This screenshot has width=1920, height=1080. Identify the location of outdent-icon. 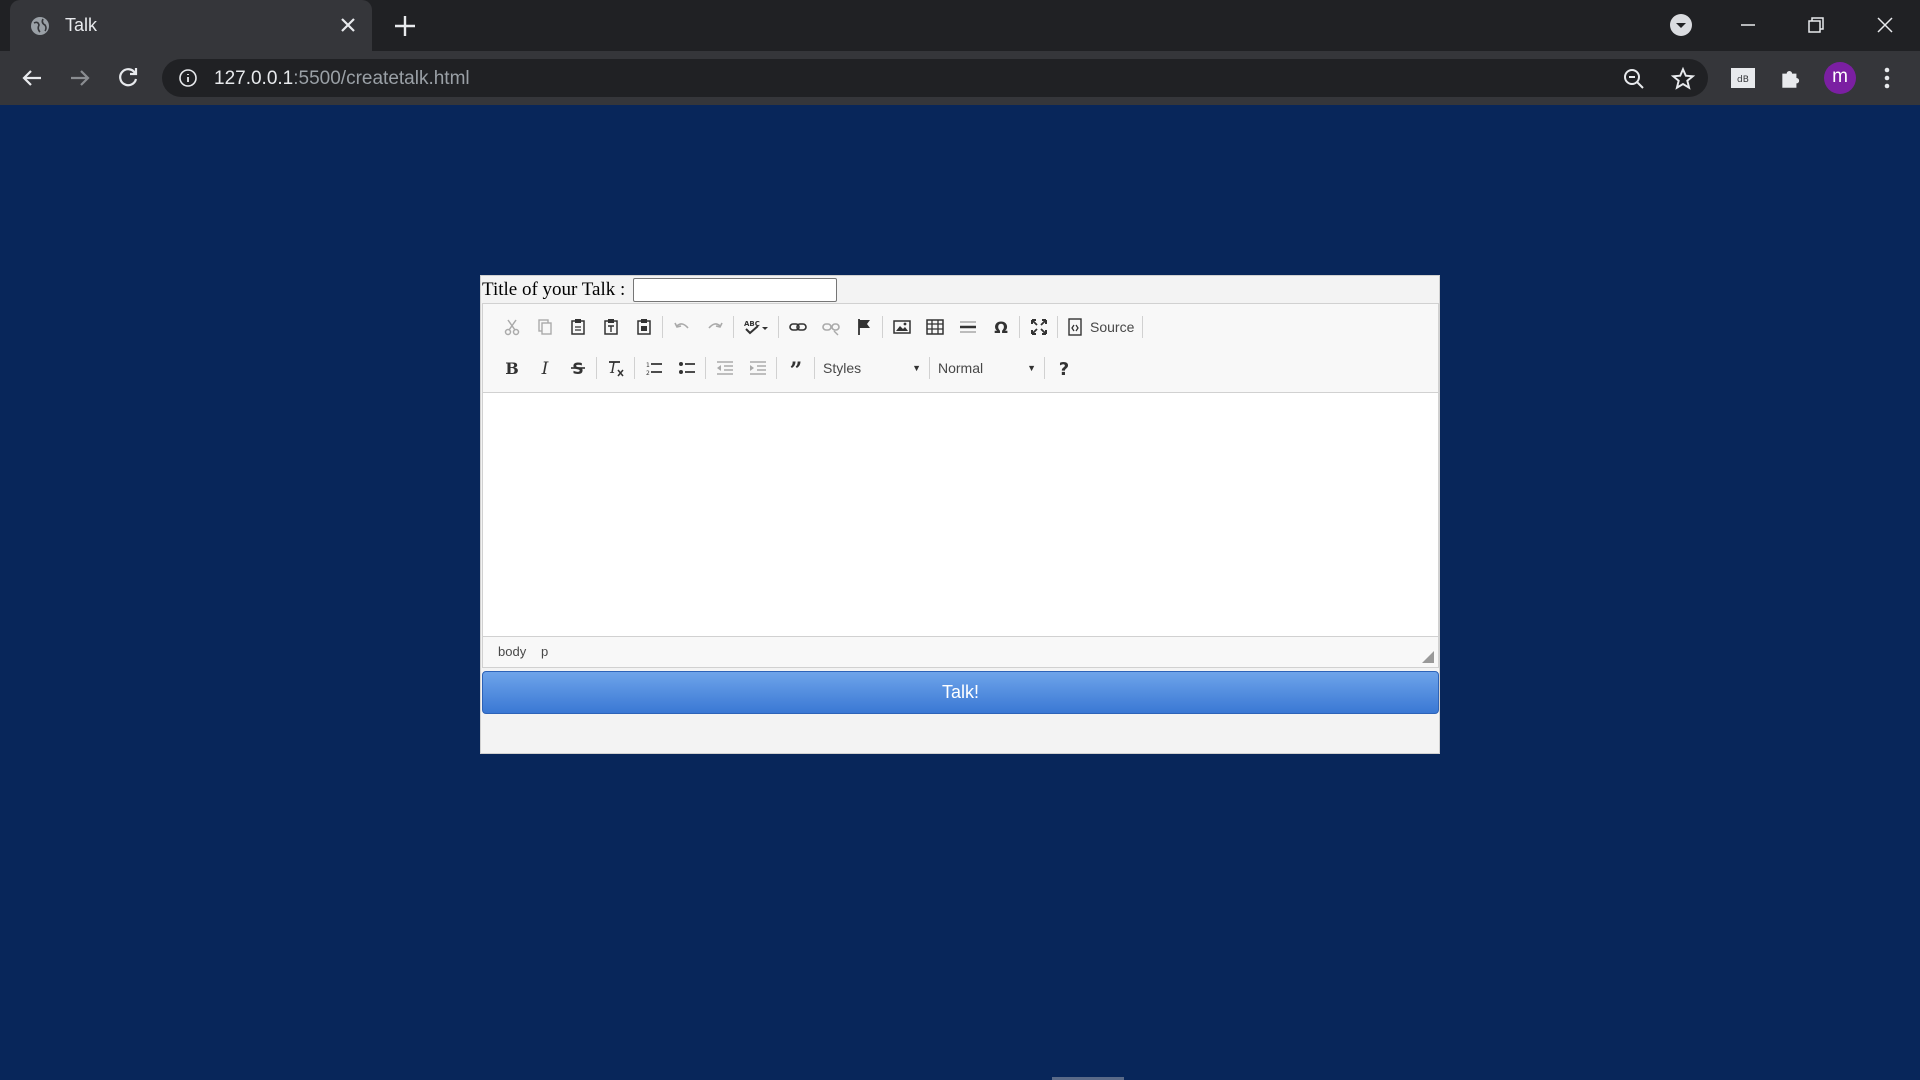
(724, 368).